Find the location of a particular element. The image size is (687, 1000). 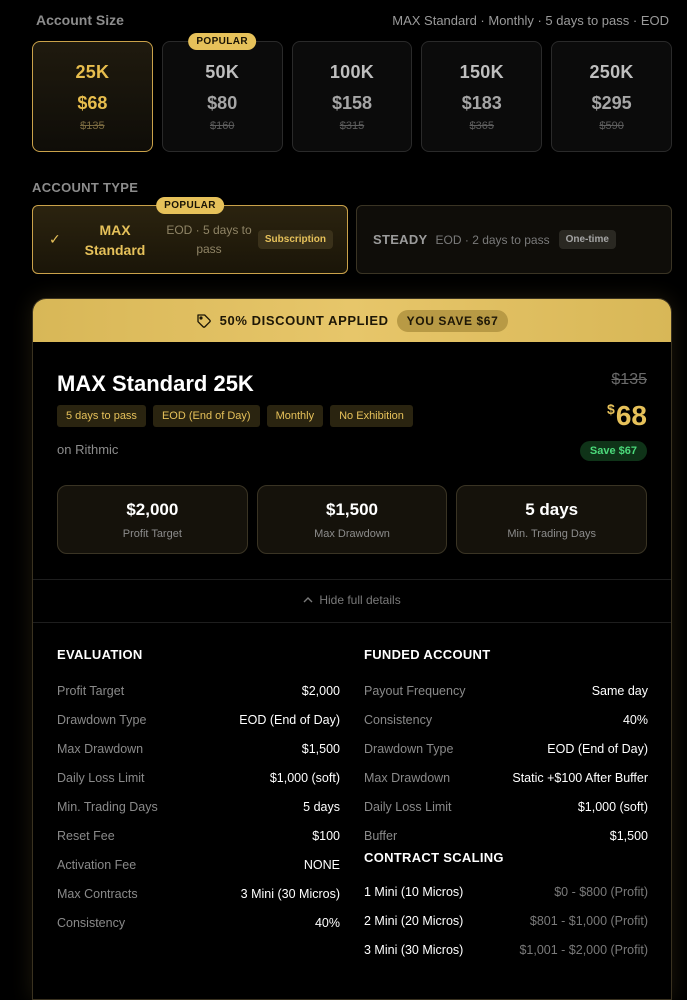

account-type-label: ACCOUNT TYPE is located at coordinates (85, 187).